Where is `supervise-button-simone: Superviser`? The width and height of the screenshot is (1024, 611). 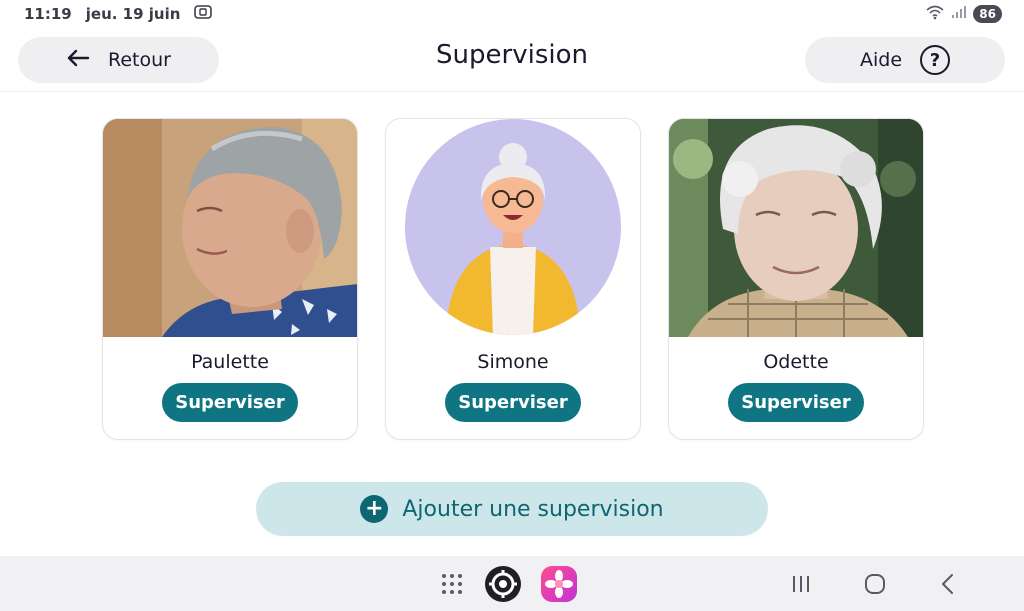 supervise-button-simone: Superviser is located at coordinates (513, 402).